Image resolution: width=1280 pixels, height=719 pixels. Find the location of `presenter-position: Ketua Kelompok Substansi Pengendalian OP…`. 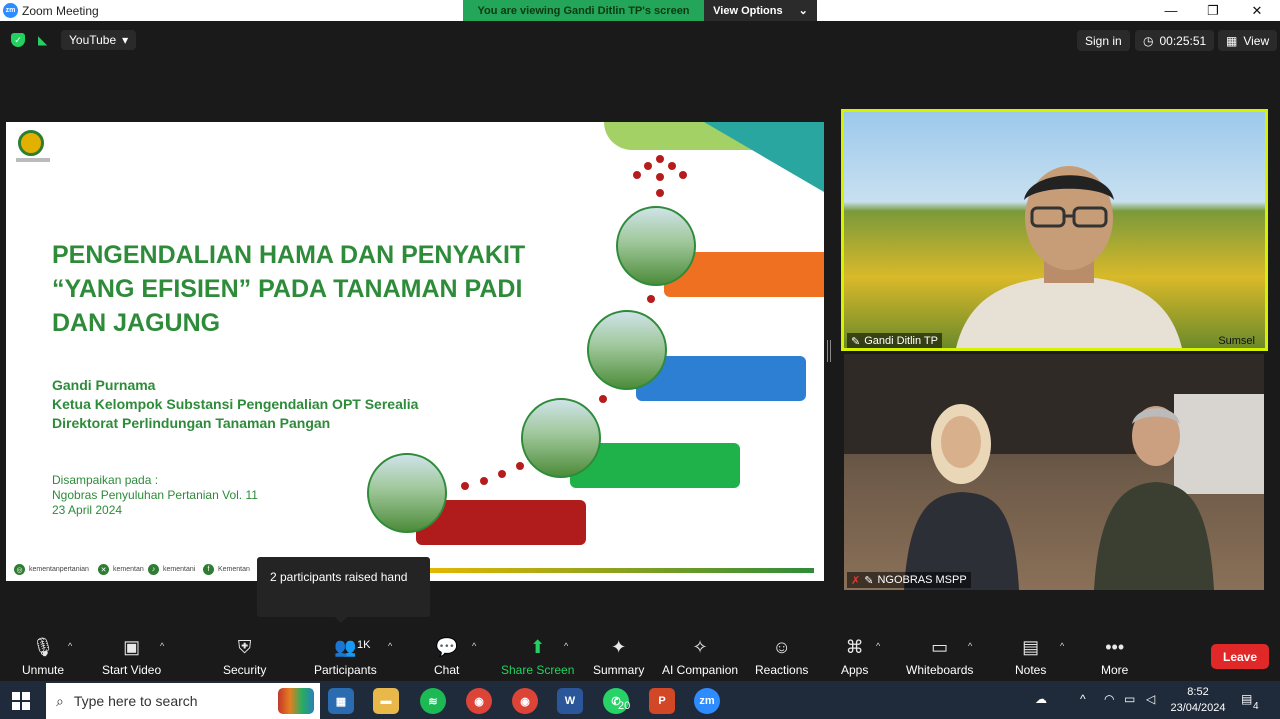

presenter-position: Ketua Kelompok Substansi Pengendalian OP… is located at coordinates (235, 404).